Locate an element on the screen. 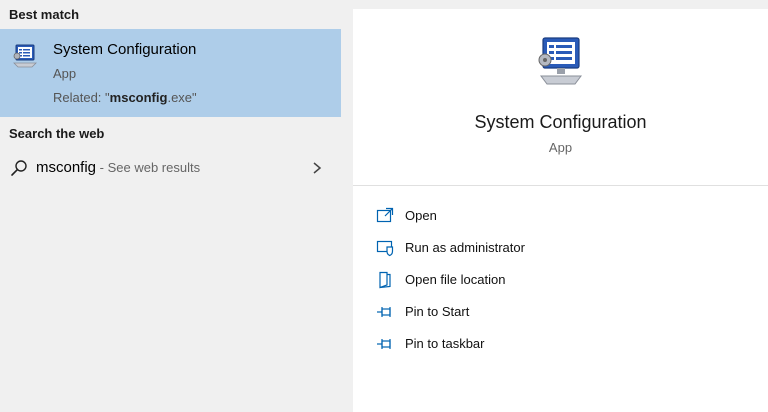 The height and width of the screenshot is (412, 768). search-icon is located at coordinates (19, 168).